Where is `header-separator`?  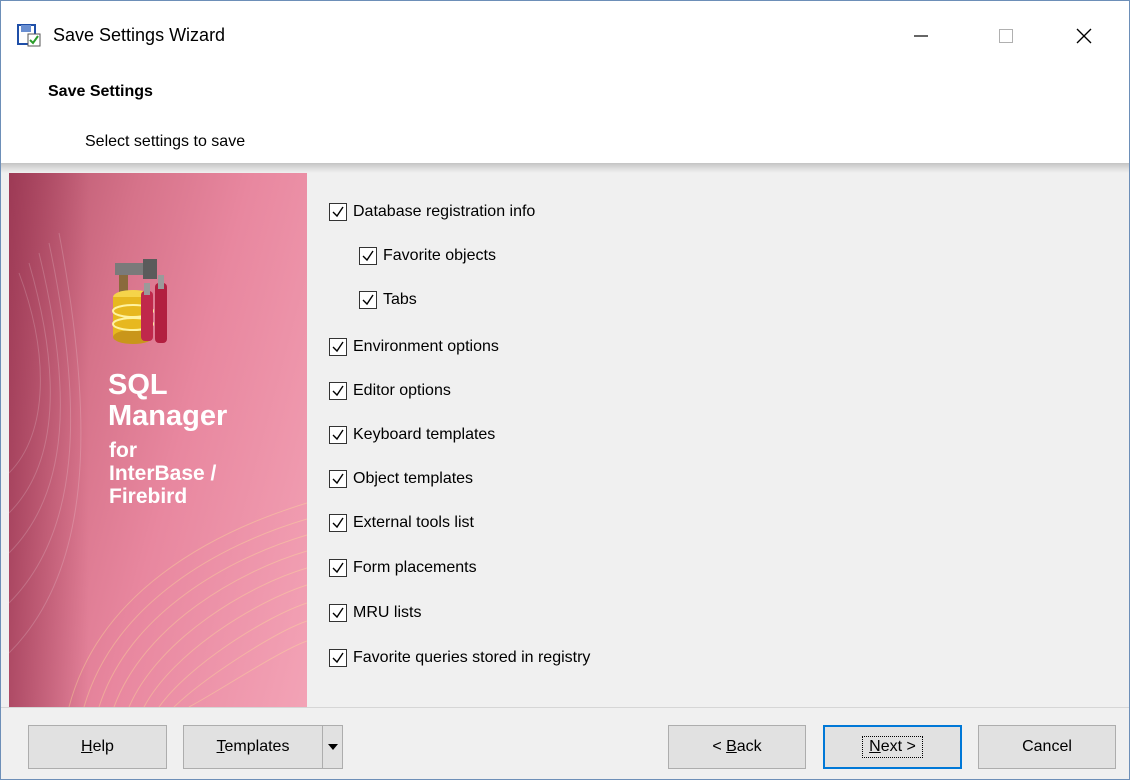 header-separator is located at coordinates (565, 168).